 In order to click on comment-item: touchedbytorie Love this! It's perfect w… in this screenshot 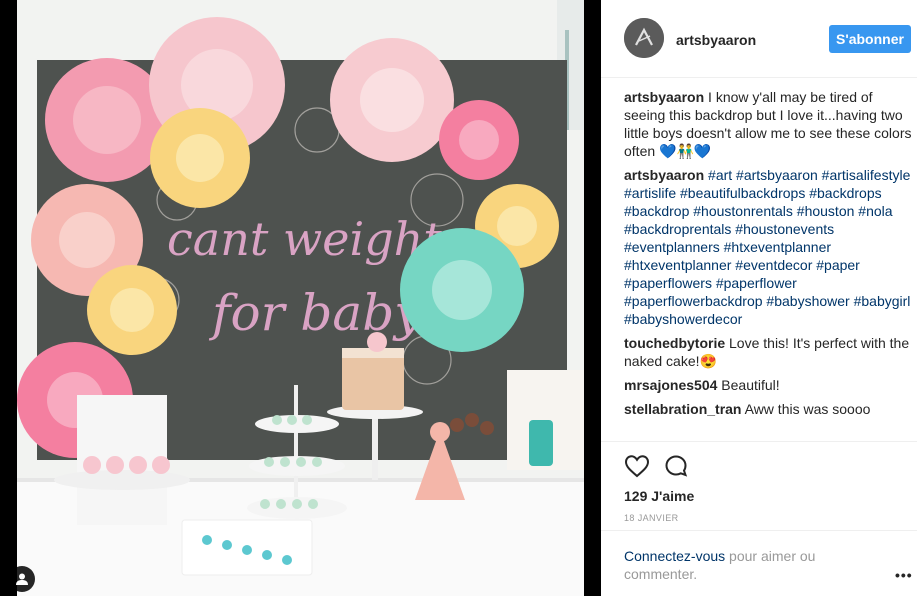, I will do `click(768, 352)`.